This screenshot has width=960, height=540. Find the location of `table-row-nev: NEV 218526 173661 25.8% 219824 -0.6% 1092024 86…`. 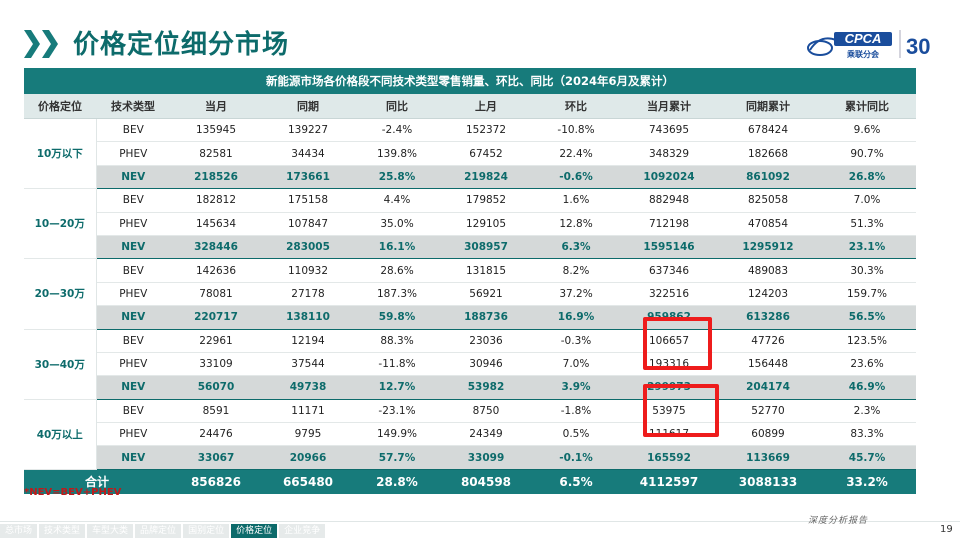

table-row-nev: NEV 218526 173661 25.8% 219824 -0.6% 1092024 86… is located at coordinates (470, 177).